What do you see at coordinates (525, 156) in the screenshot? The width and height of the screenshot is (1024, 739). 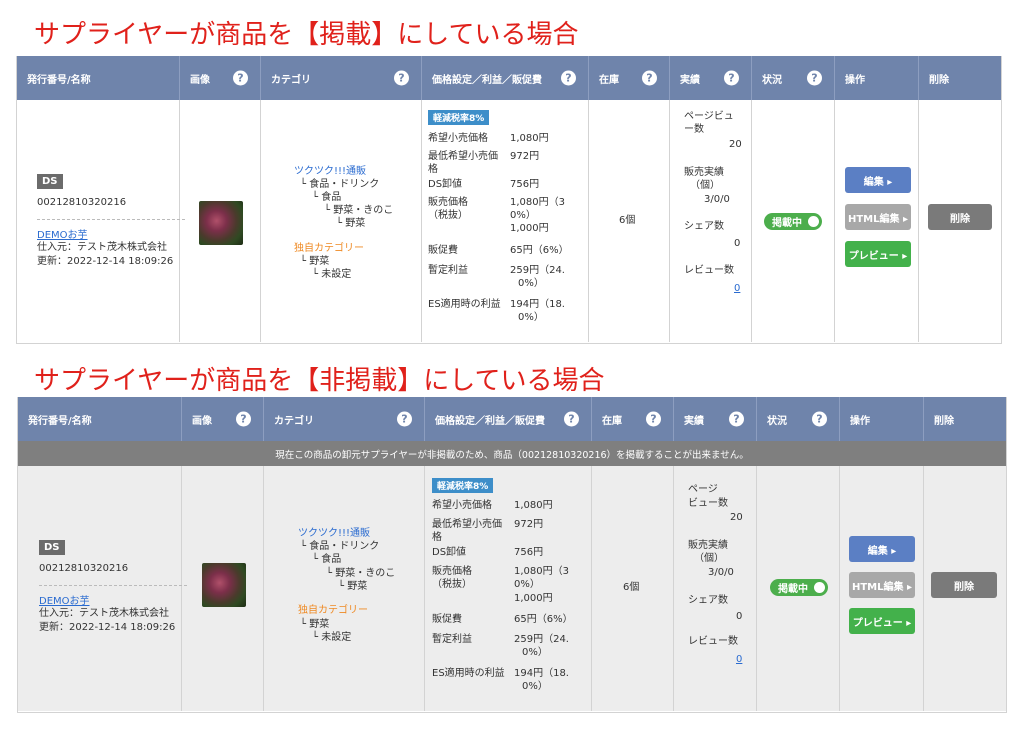 I see `min-retail-value: 972円` at bounding box center [525, 156].